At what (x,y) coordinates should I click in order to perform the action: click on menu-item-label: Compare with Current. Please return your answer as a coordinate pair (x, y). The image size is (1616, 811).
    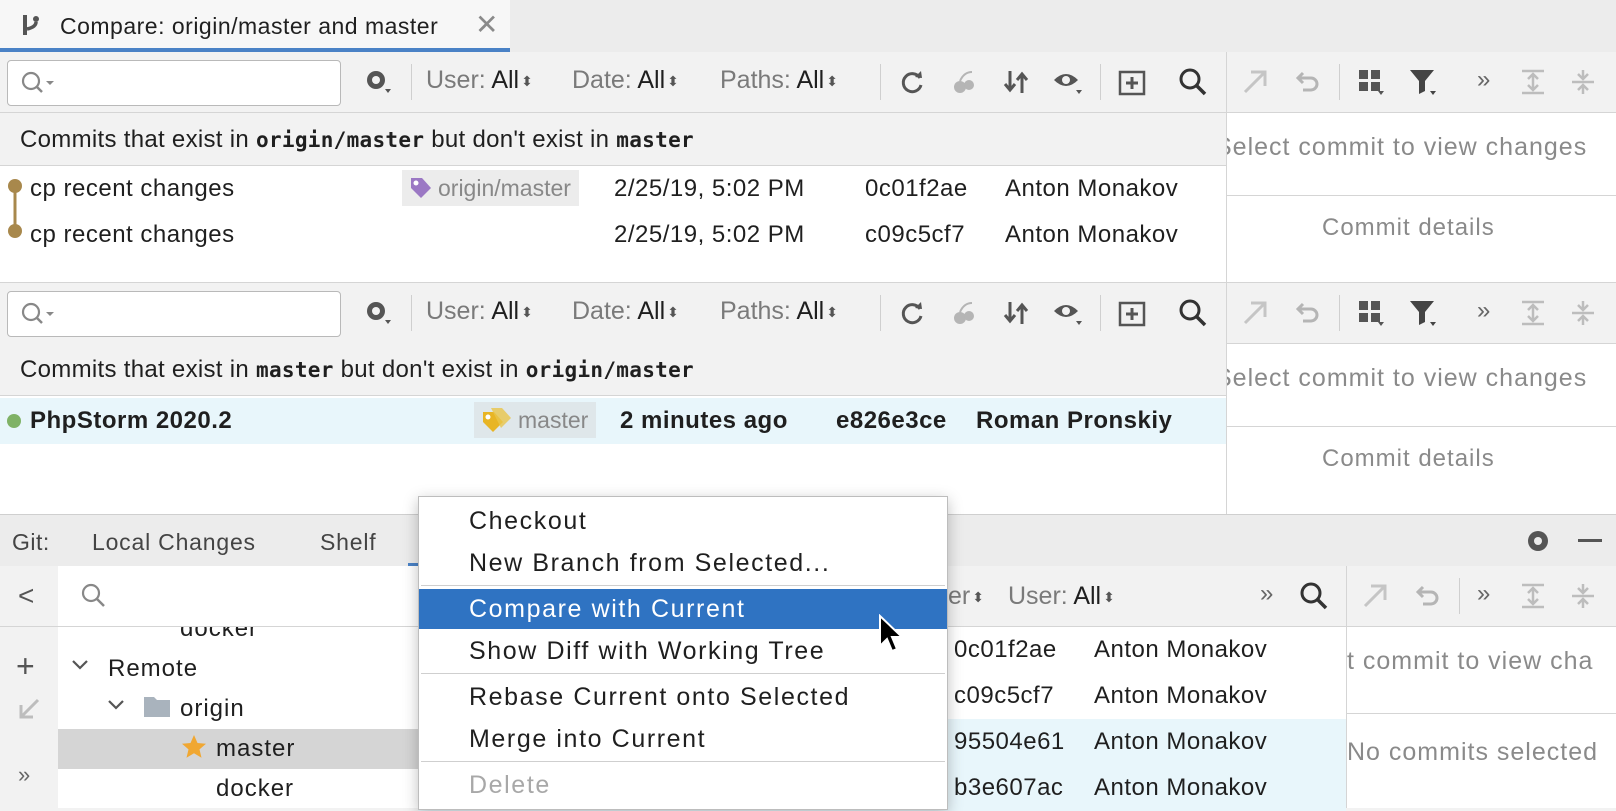
    Looking at the image, I should click on (607, 609).